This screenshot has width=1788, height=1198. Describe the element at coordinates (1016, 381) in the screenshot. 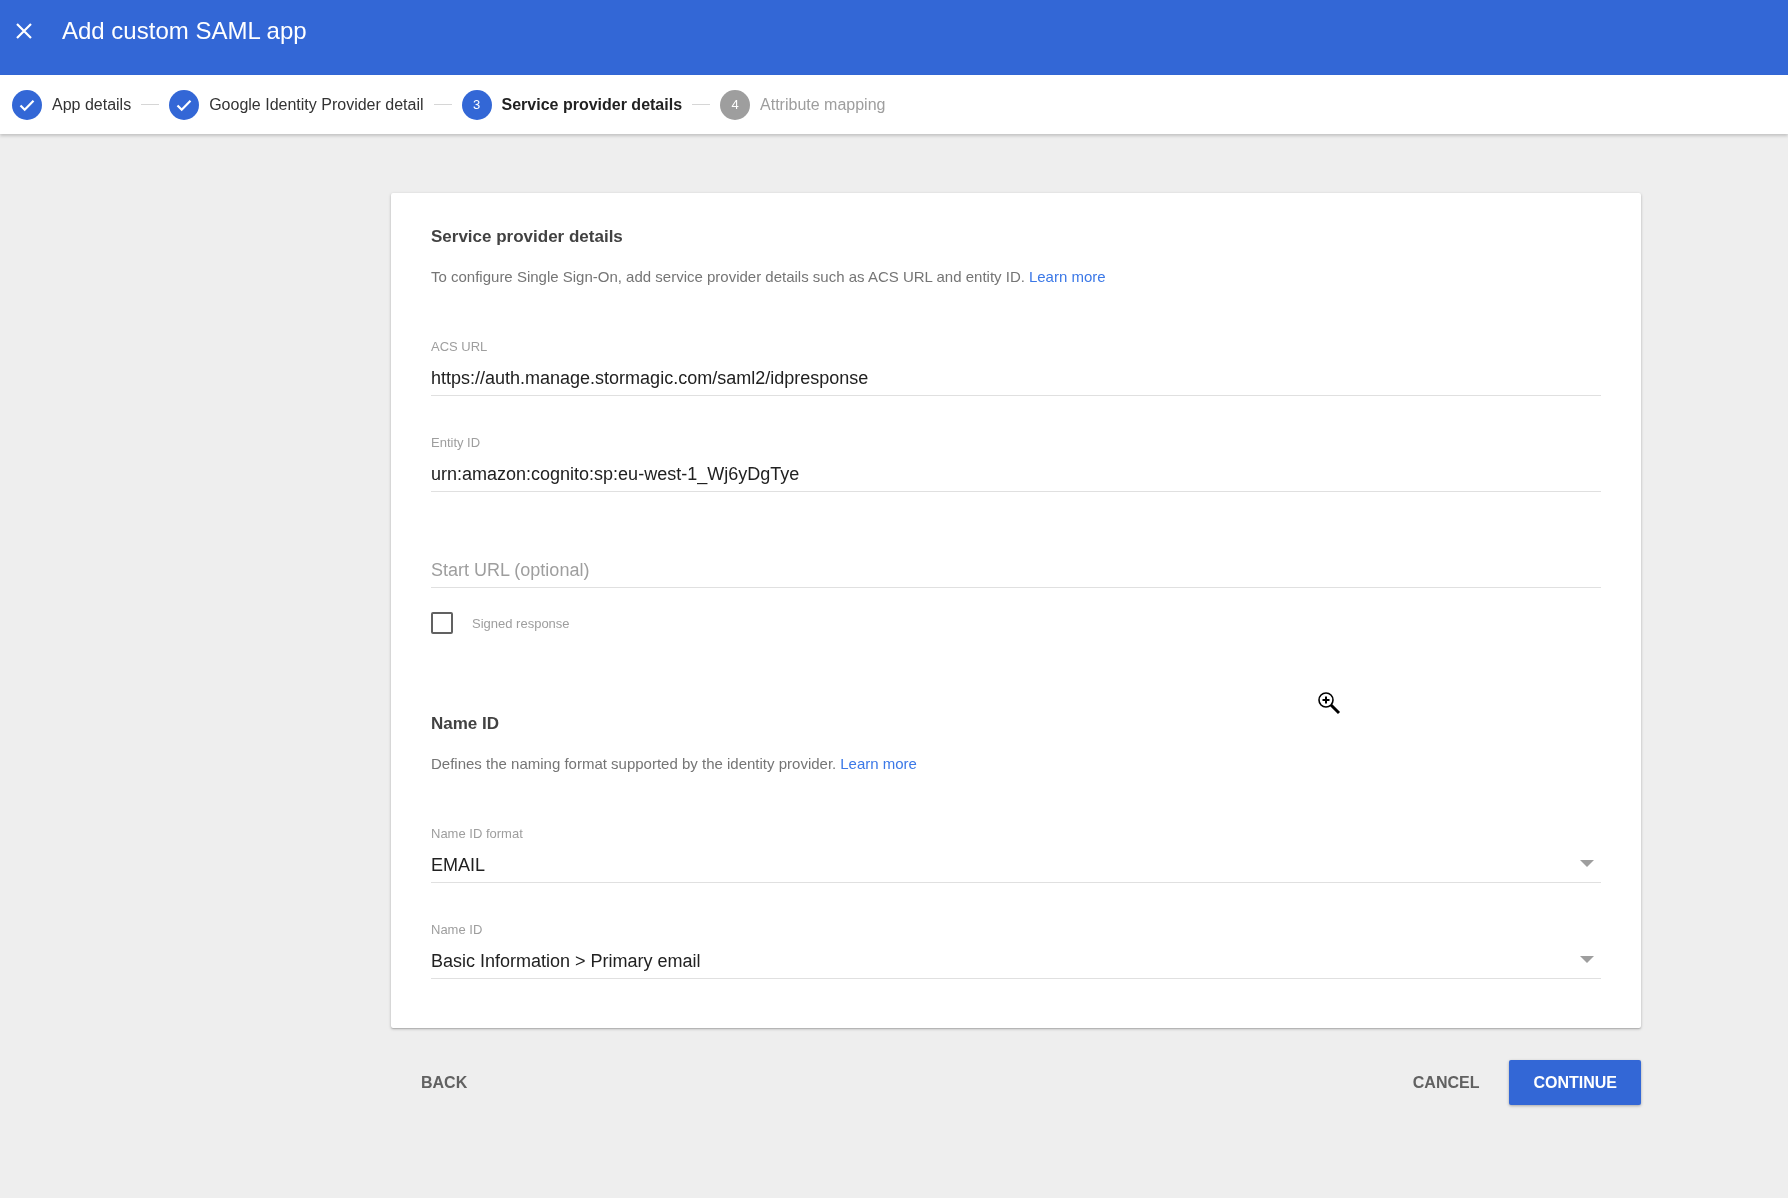

I see `input-field: https://auth.manage.stormagic.com/saml2/idpresponse` at that location.